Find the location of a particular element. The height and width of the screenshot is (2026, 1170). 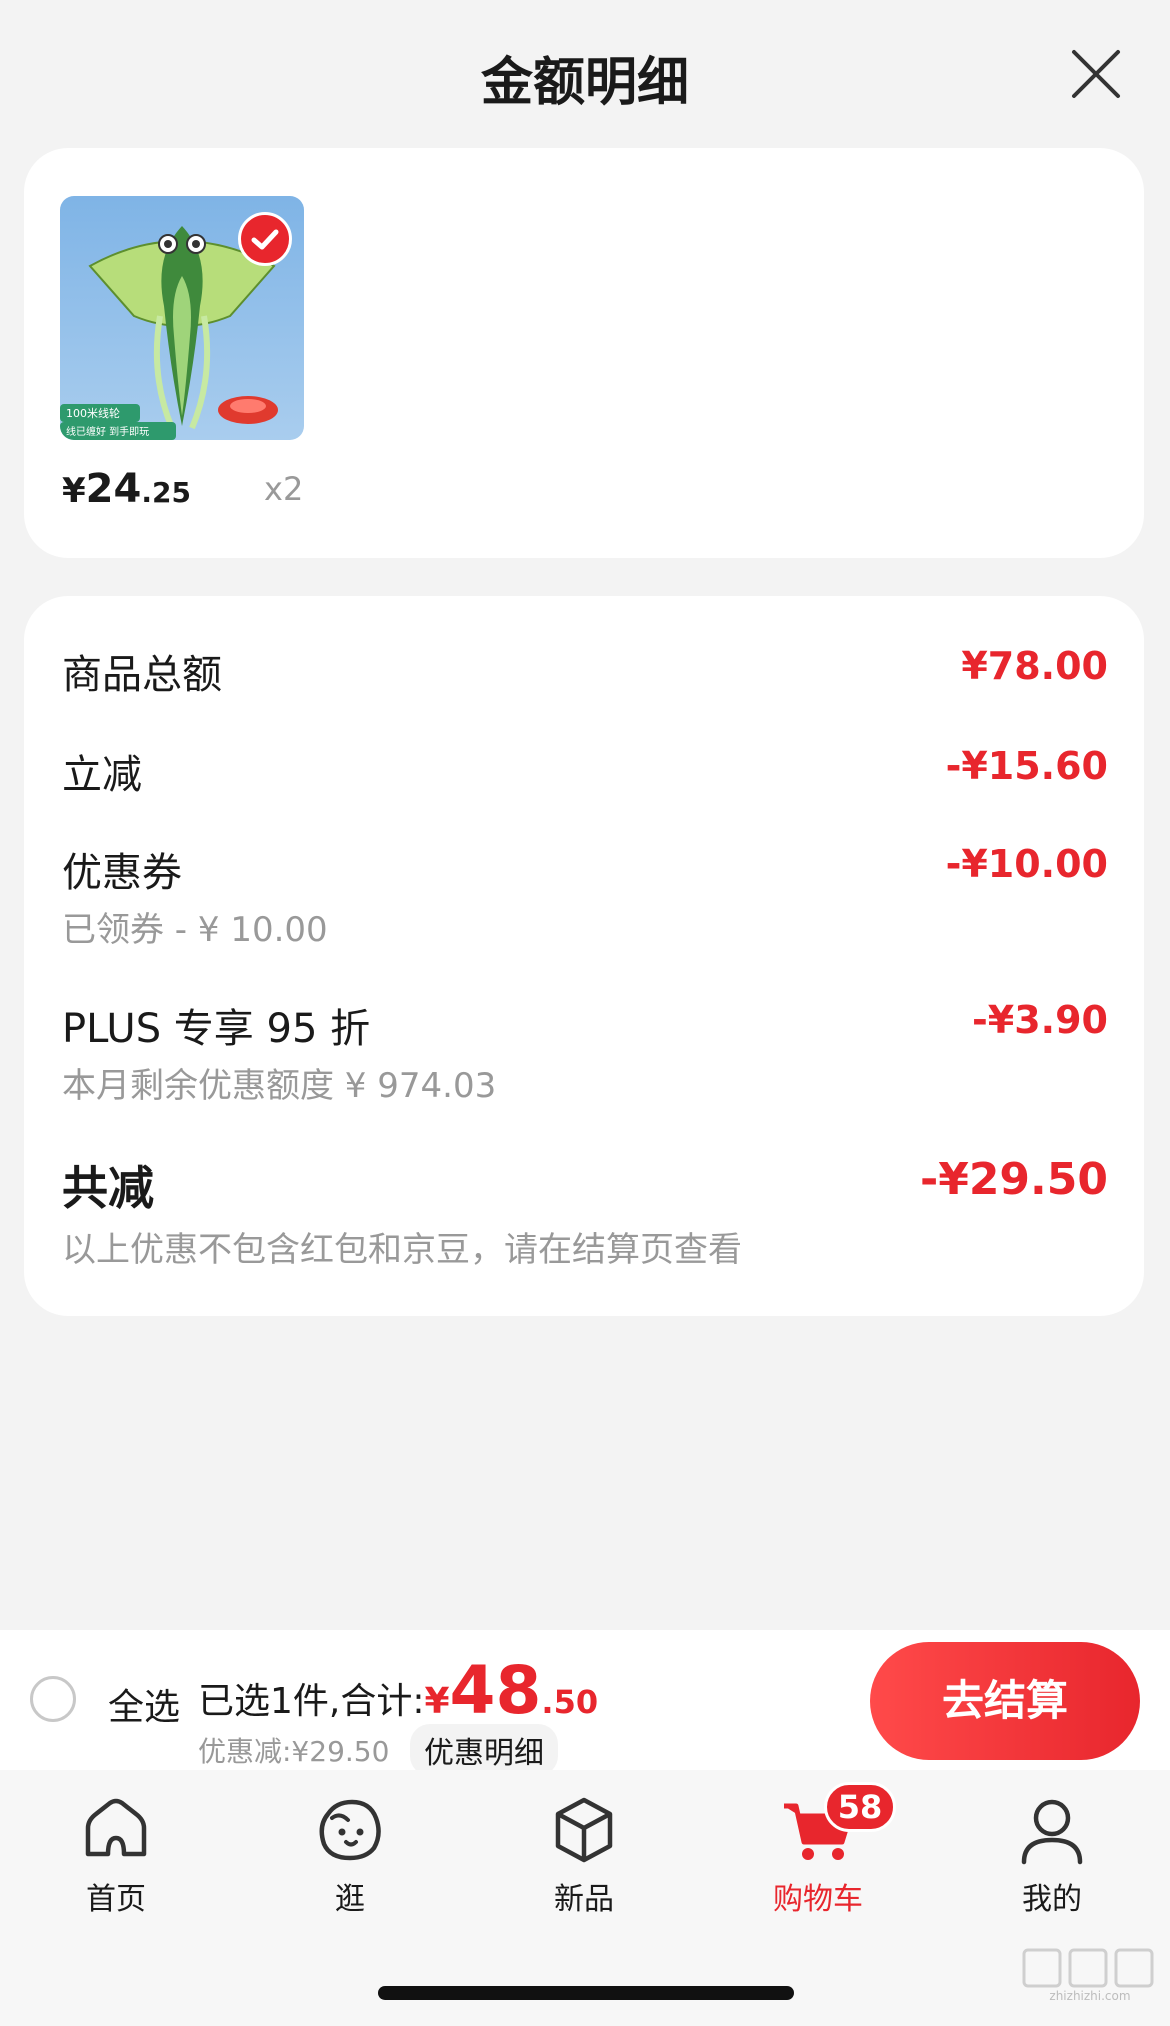

total-integer: 48 is located at coordinates (495, 1690).